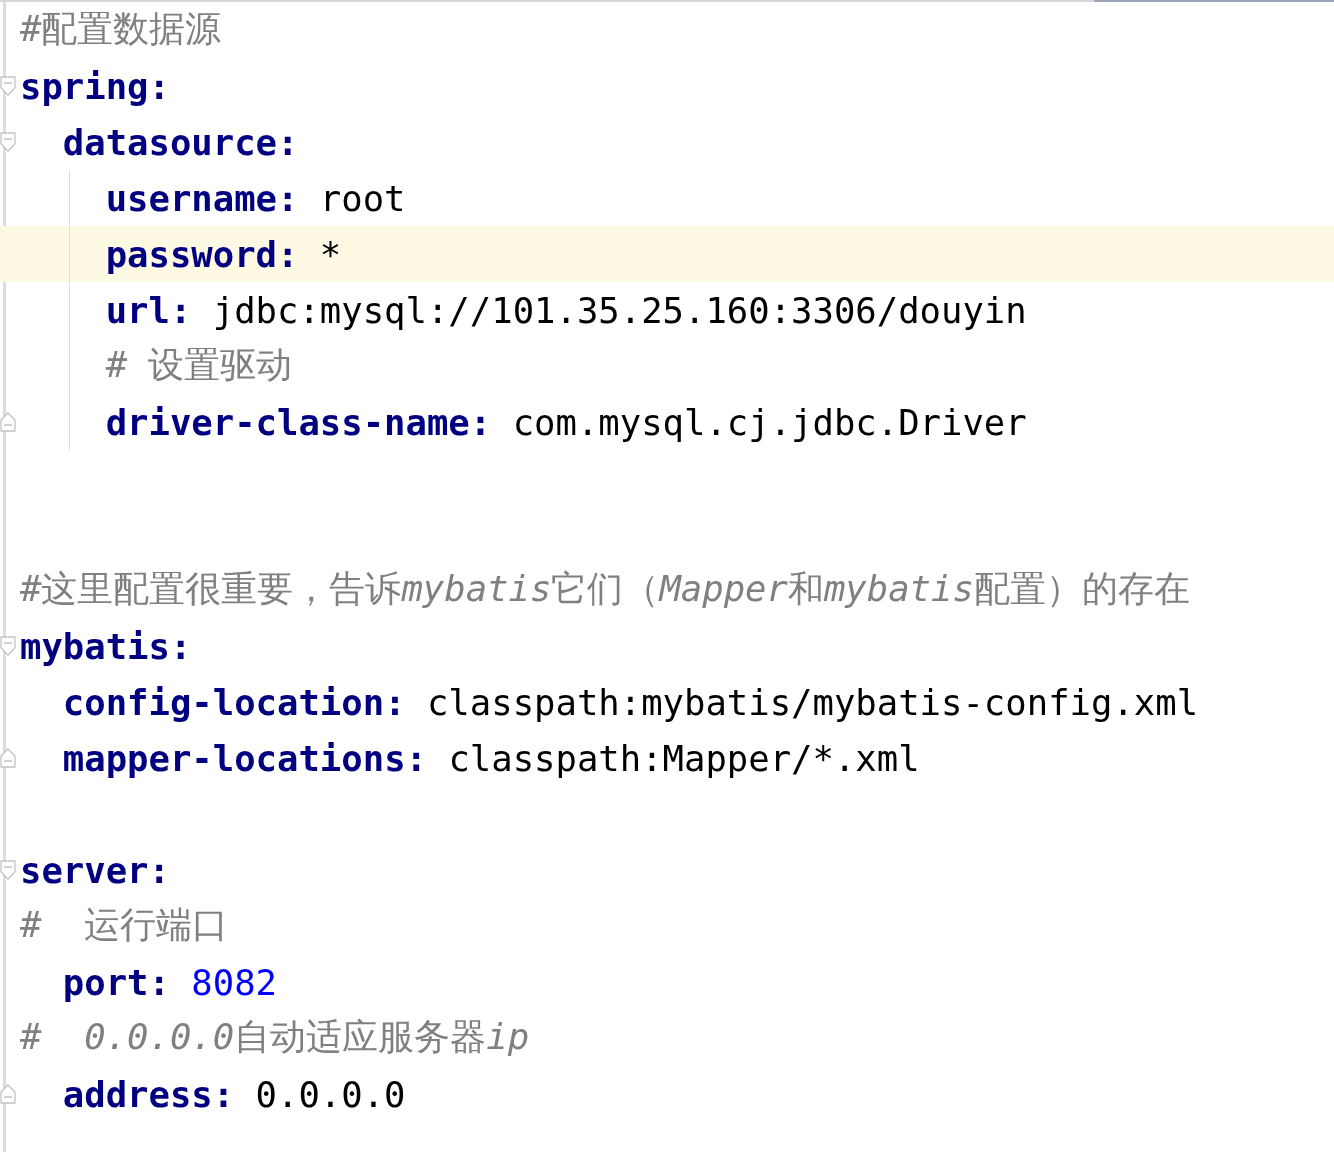 This screenshot has width=1334, height=1152. I want to click on yaml-value: jdbc:mysql://101.35.25.160:3306/douyin, so click(619, 310).